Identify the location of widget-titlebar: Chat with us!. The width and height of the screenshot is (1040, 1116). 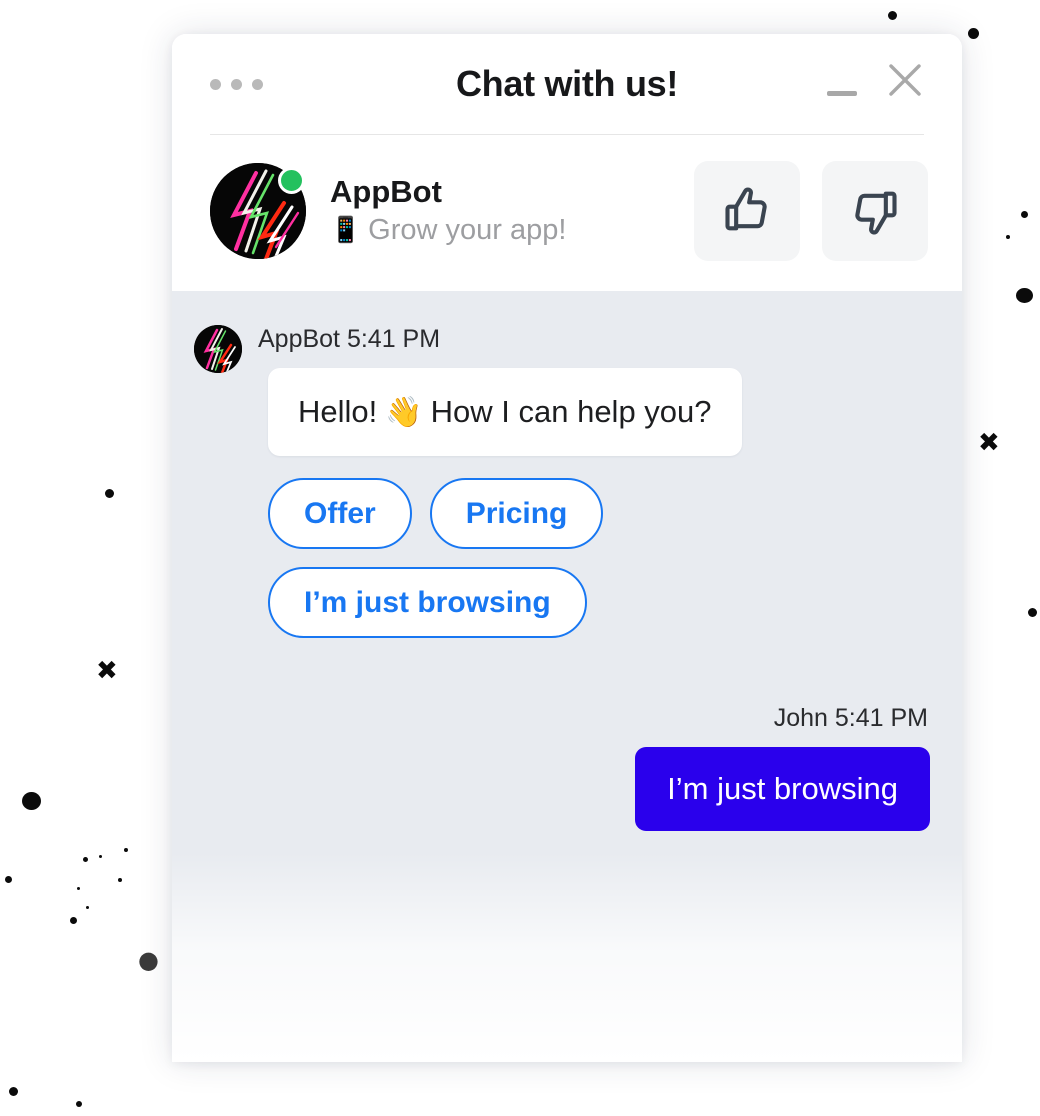
(567, 84).